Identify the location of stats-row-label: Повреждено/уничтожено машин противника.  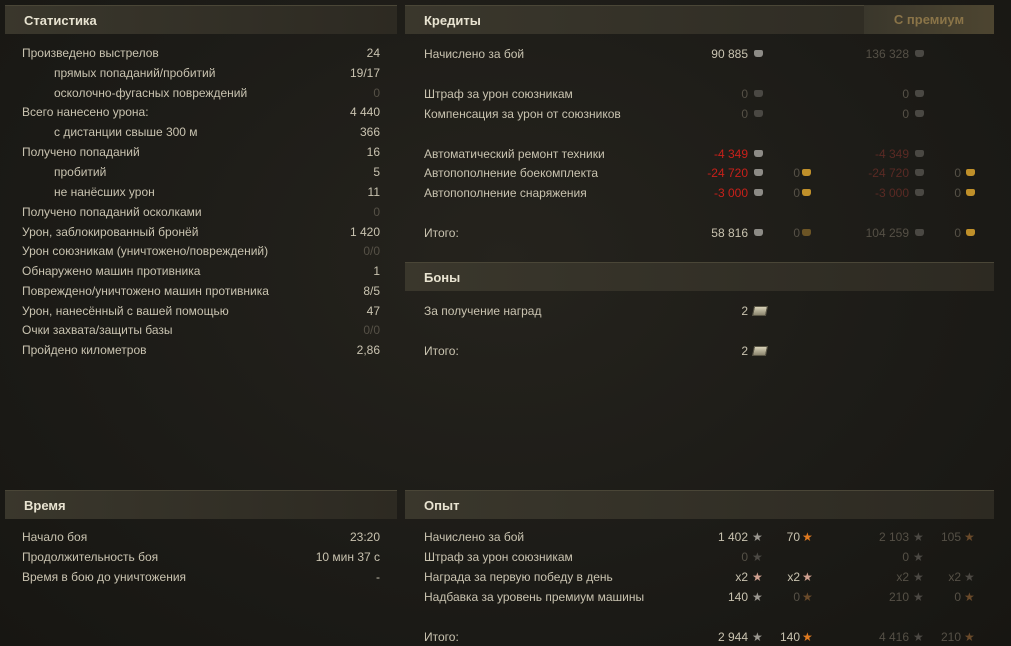
(145, 291).